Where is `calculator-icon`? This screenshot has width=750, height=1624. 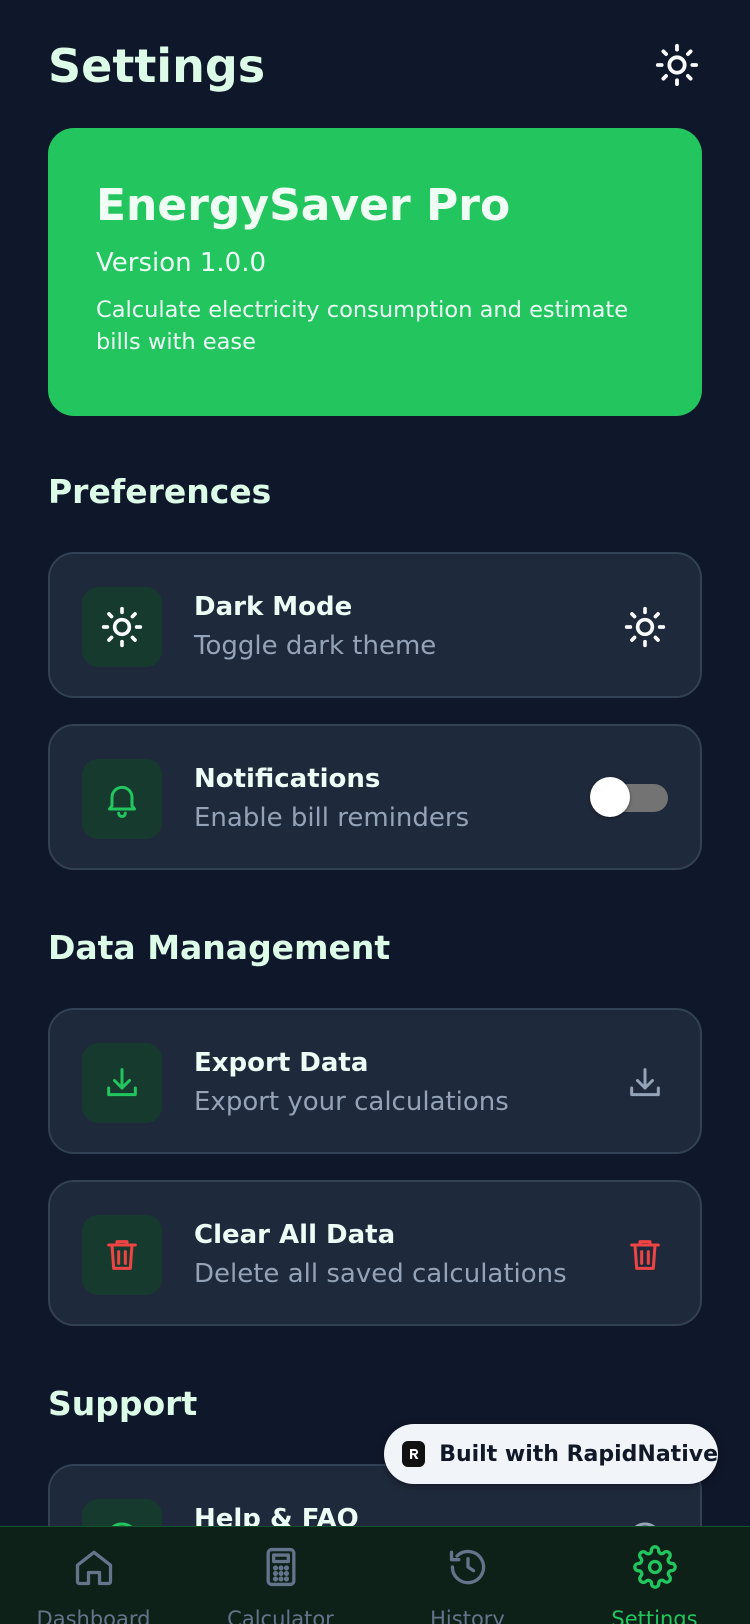
calculator-icon is located at coordinates (281, 1567).